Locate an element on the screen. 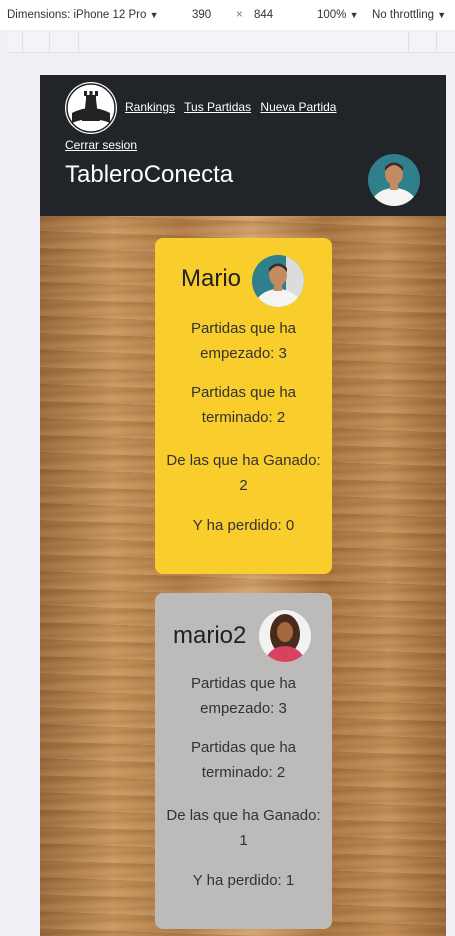 This screenshot has width=455, height=936. nav-links: Rankings Tus Partidas Nueva Partida is located at coordinates (233, 107).